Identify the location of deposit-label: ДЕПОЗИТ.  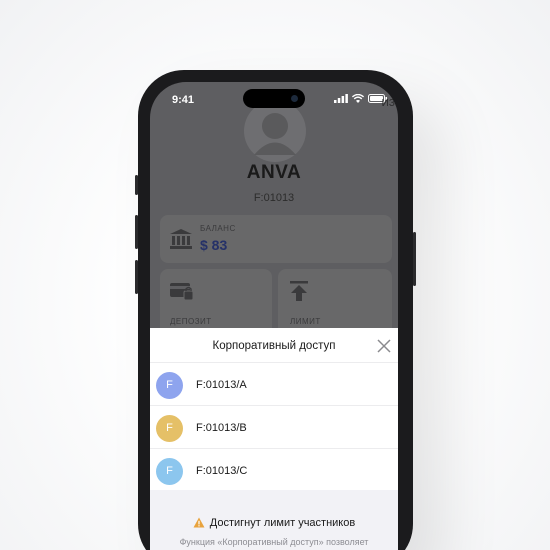
(191, 321).